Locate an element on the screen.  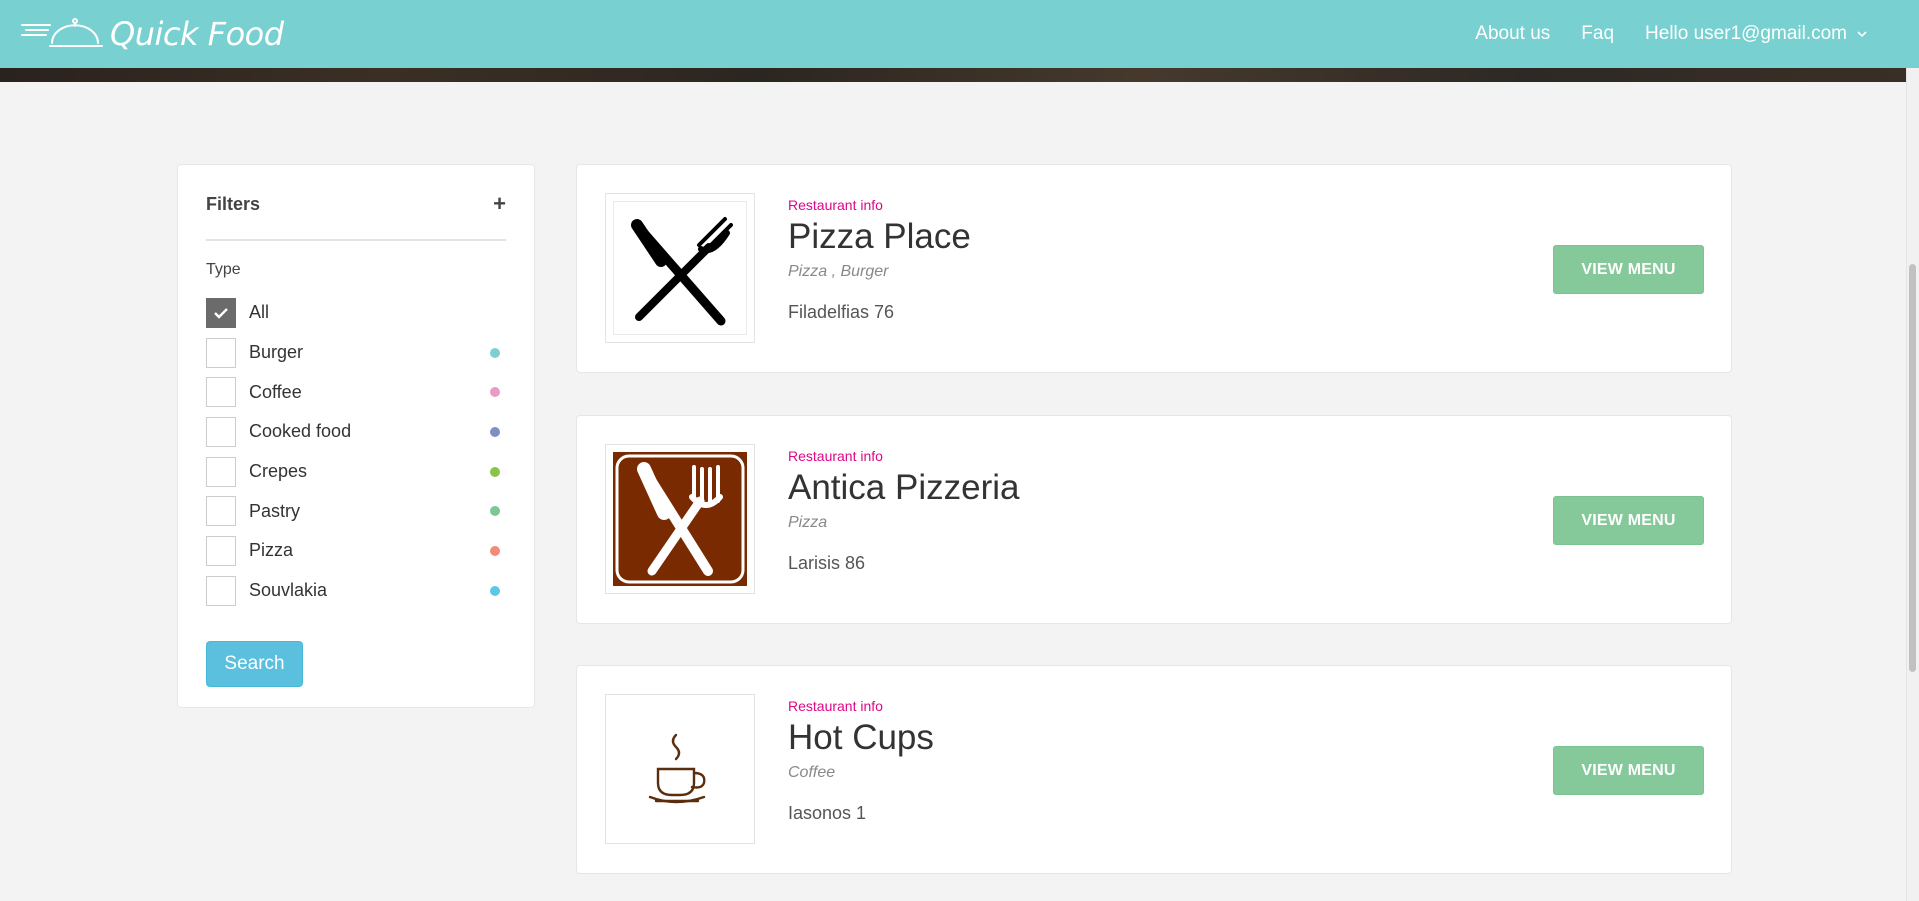
fork-knife-icon is located at coordinates (682, 271).